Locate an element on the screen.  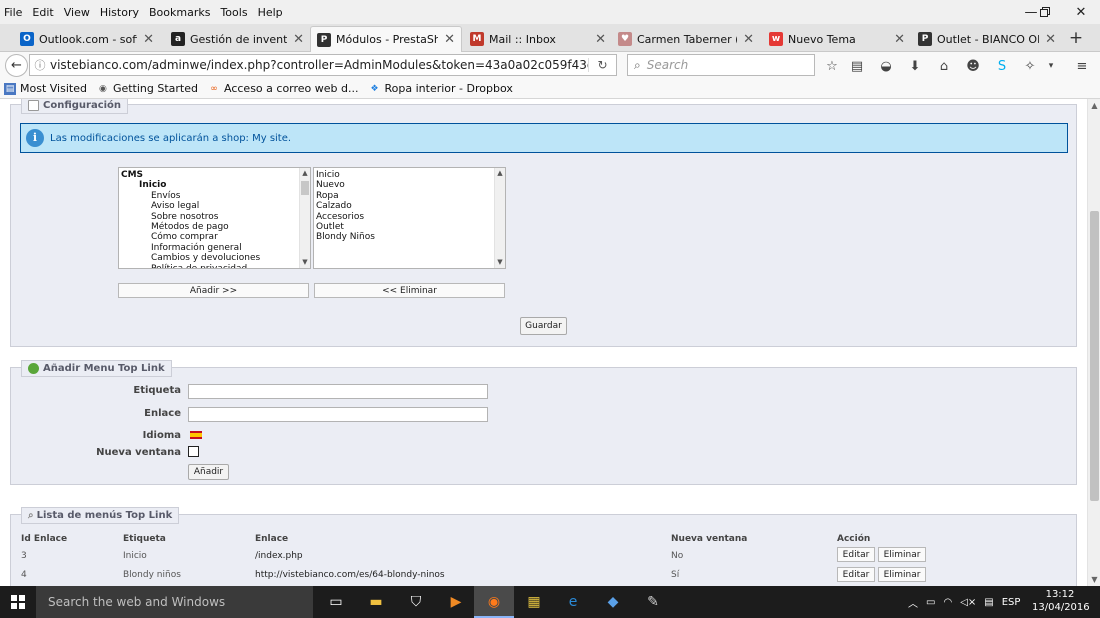
reload-icon: ↻ is located at coordinates (602, 65).